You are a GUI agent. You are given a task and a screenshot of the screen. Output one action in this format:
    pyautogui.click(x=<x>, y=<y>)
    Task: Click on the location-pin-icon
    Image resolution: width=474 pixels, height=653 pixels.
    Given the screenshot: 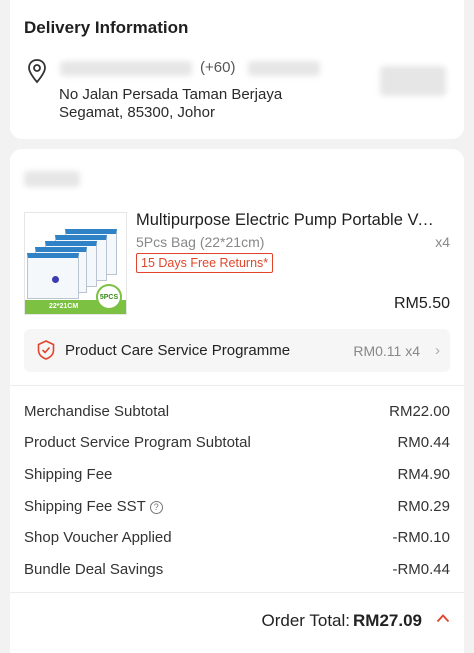 What is the action you would take?
    pyautogui.click(x=37, y=71)
    